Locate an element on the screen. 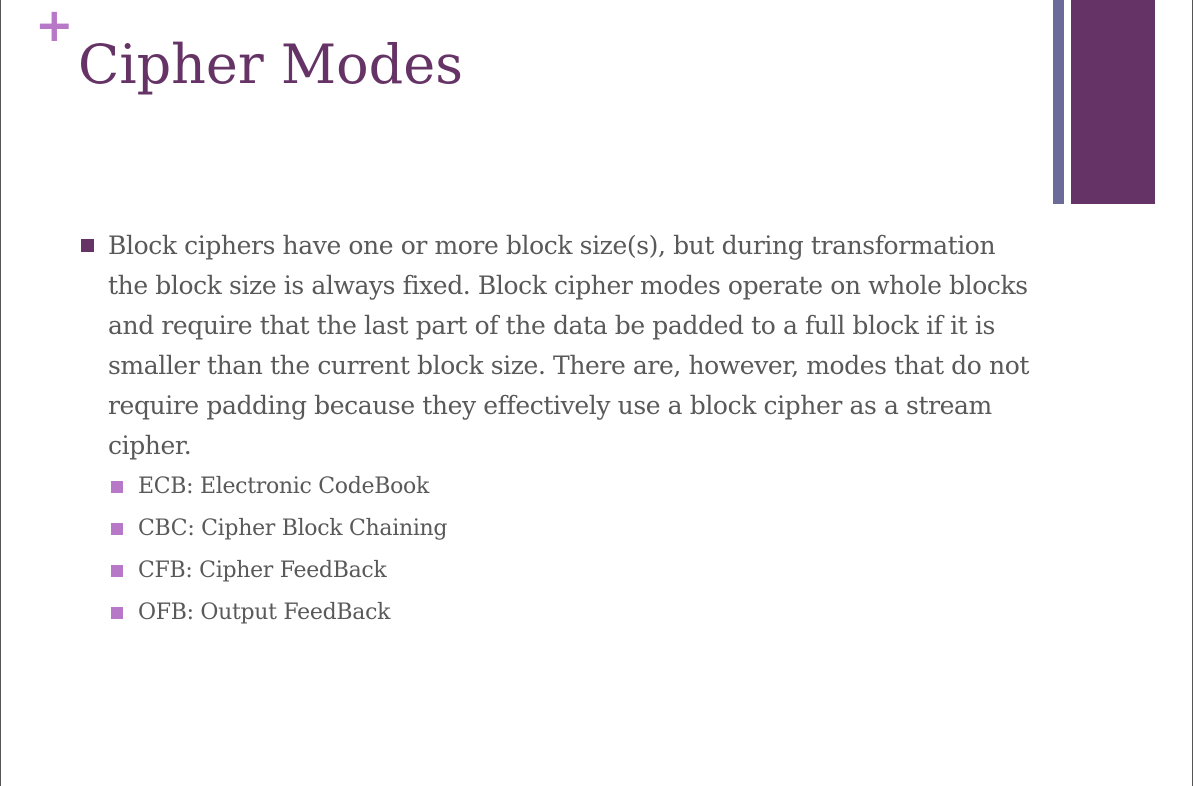 The width and height of the screenshot is (1193, 786). list-item-ecb: ECB: Electronic CodeBook is located at coordinates (573, 487).